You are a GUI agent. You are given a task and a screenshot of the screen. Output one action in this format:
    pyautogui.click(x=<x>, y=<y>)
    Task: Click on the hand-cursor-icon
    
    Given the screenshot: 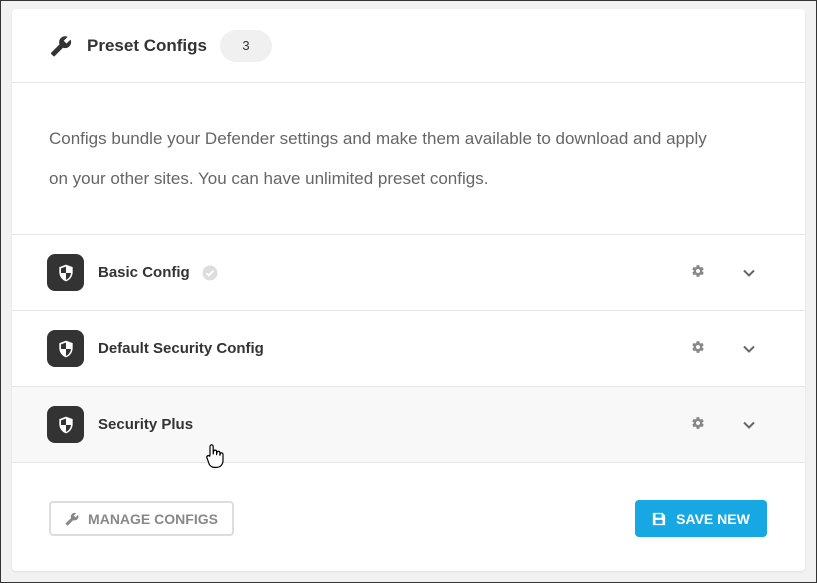 What is the action you would take?
    pyautogui.click(x=215, y=459)
    